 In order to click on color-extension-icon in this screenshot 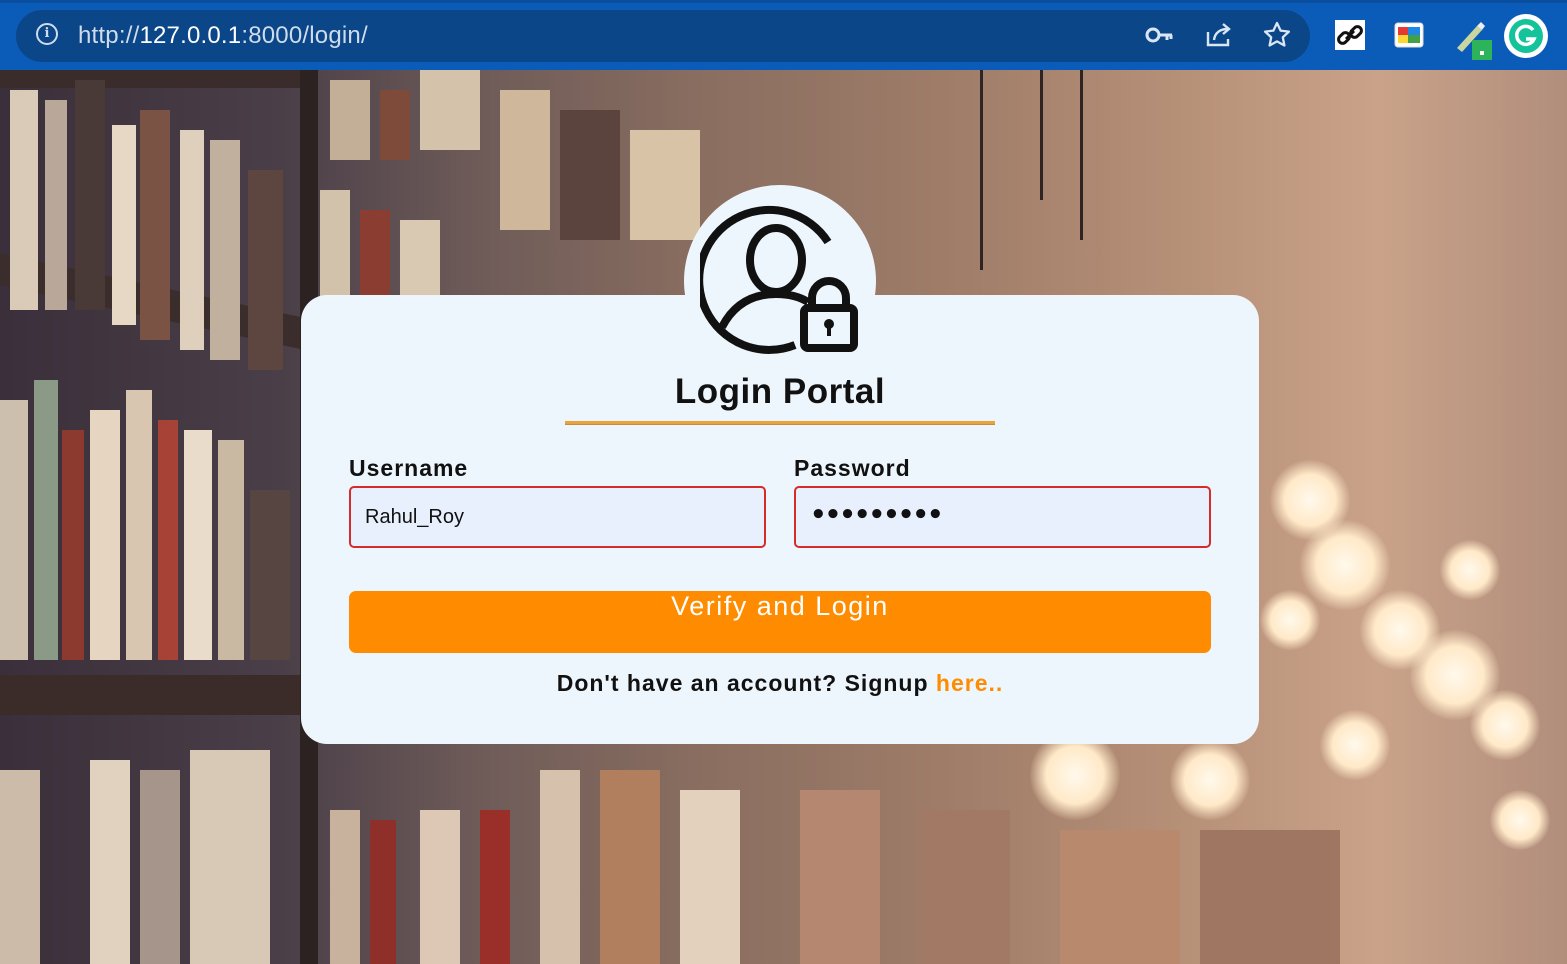, I will do `click(1409, 35)`.